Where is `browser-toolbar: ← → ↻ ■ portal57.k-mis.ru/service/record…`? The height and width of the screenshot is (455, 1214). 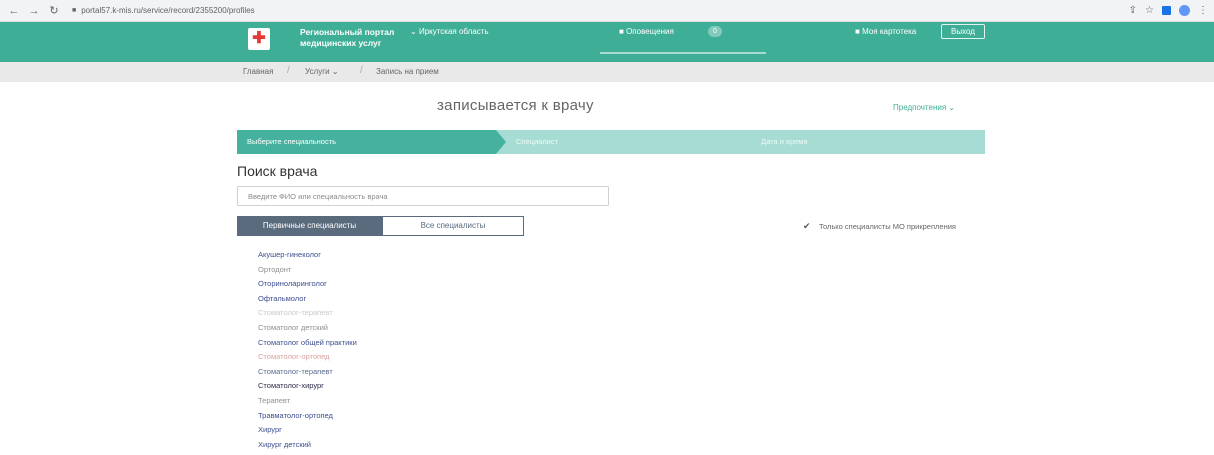 browser-toolbar: ← → ↻ ■ portal57.k-mis.ru/service/record… is located at coordinates (607, 11).